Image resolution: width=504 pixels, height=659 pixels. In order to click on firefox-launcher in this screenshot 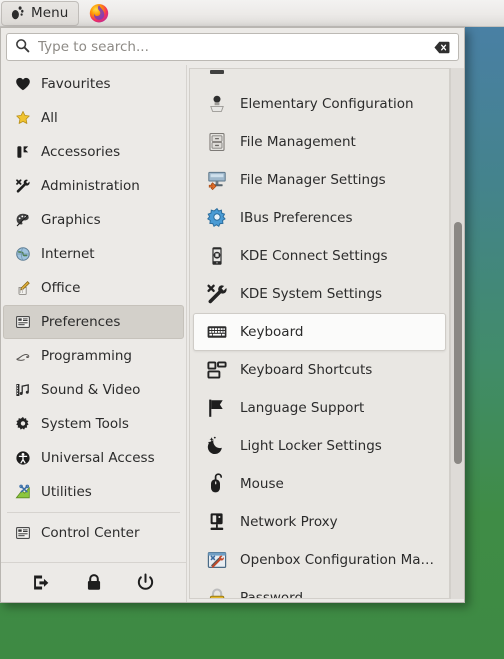, I will do `click(99, 13)`.